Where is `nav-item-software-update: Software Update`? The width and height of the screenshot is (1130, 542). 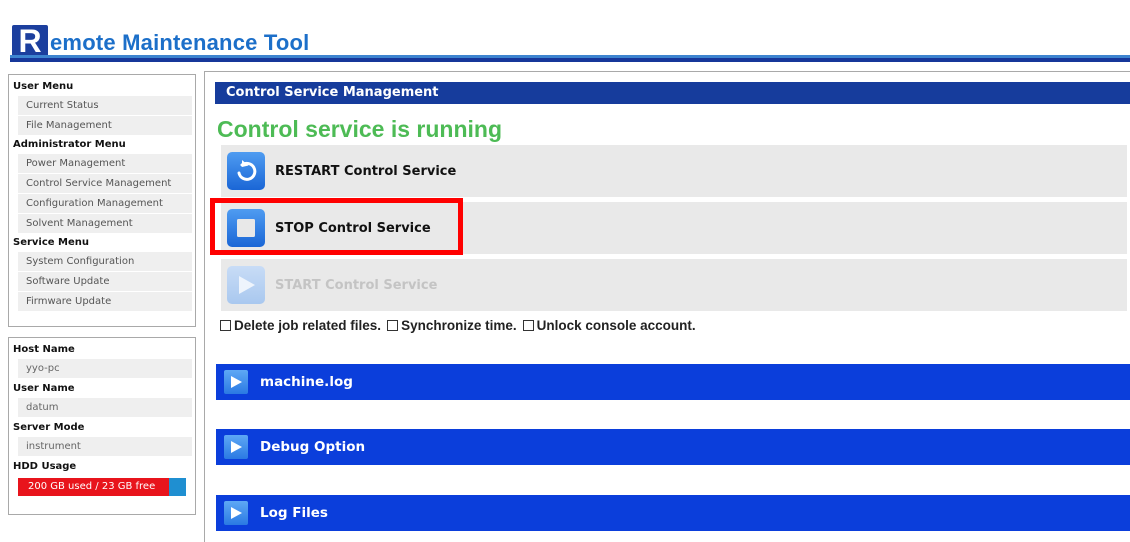
nav-item-software-update: Software Update is located at coordinates (105, 281).